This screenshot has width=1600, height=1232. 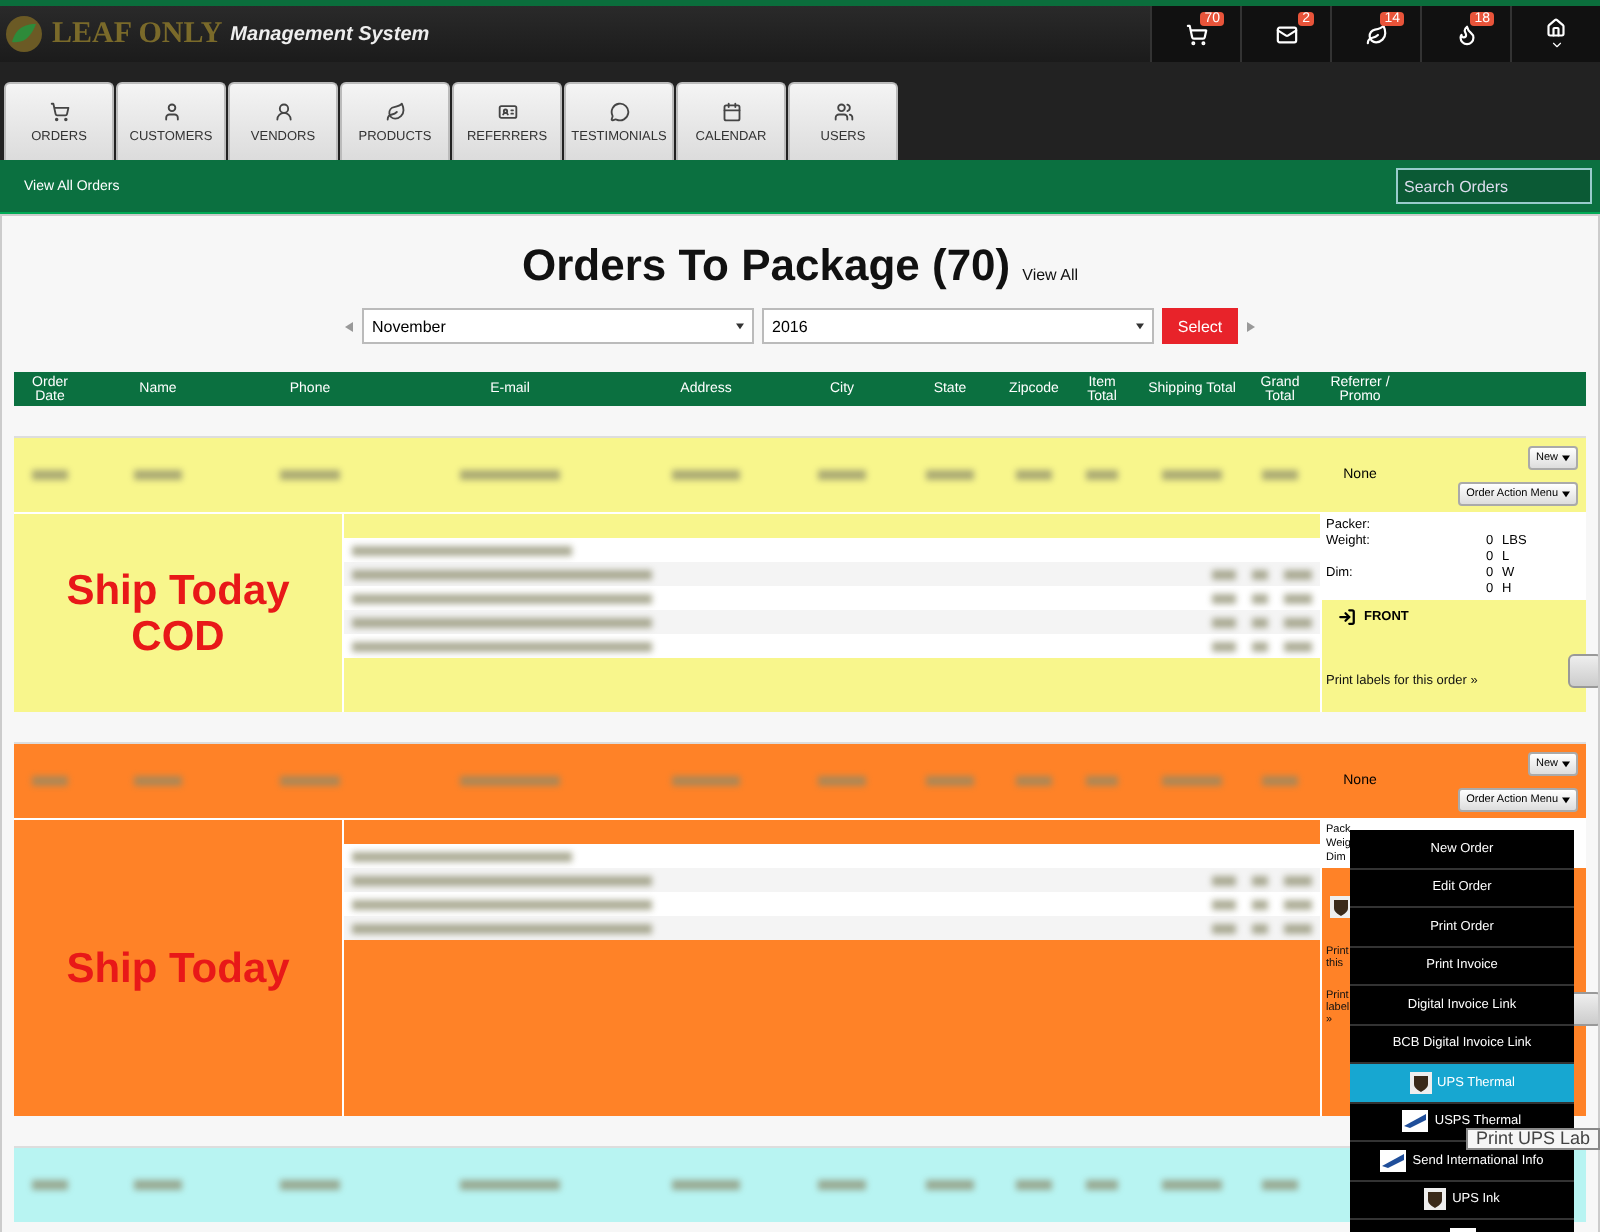 I want to click on next-arrow-icon, so click(x=1251, y=326).